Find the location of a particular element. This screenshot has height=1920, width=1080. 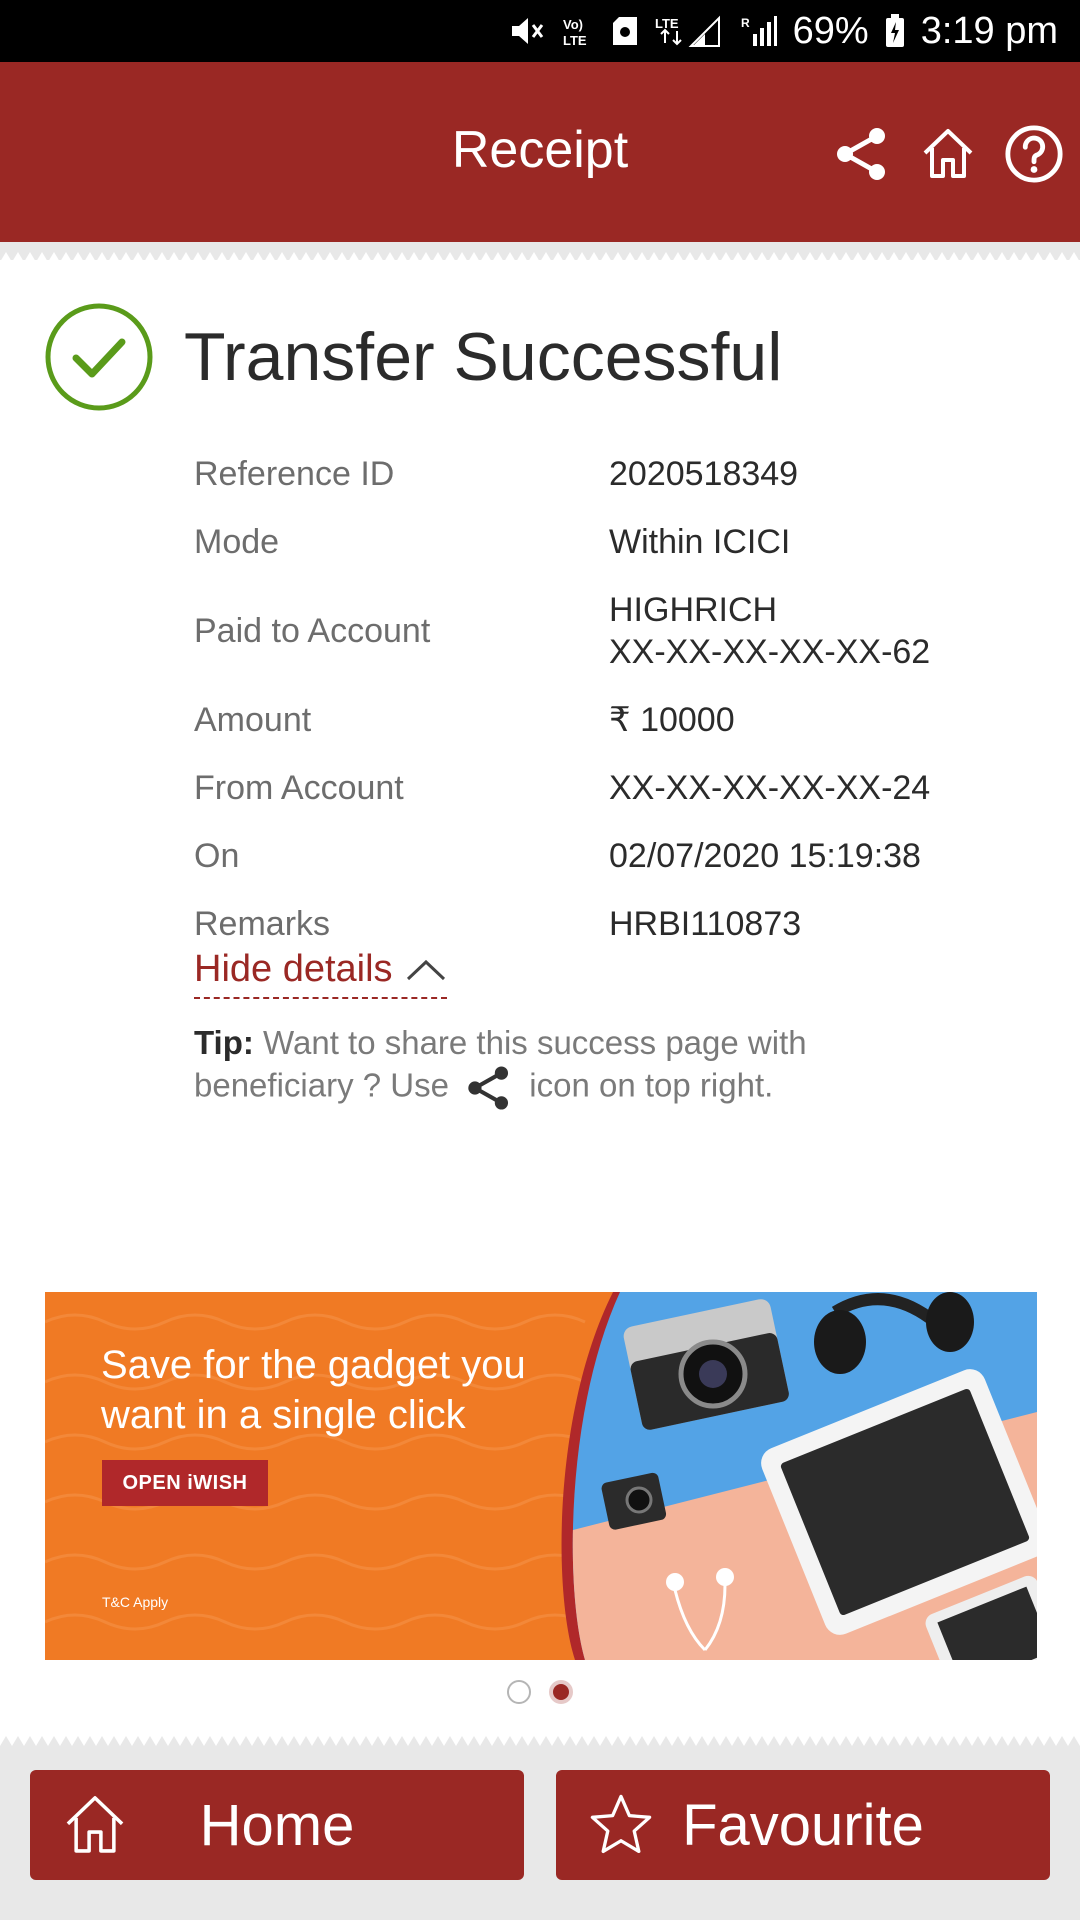

home-icon is located at coordinates (948, 153).